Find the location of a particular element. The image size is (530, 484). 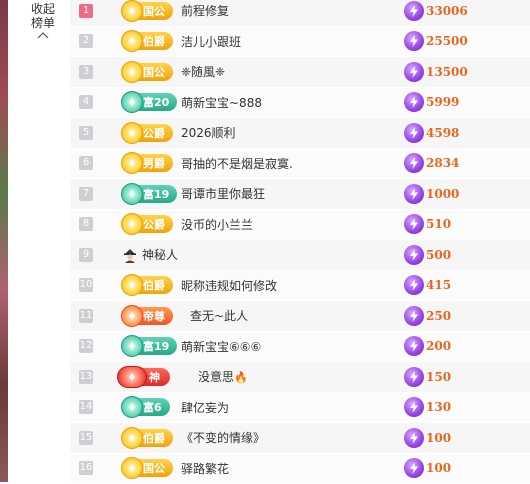

badge-label: 富6 is located at coordinates (152, 407).